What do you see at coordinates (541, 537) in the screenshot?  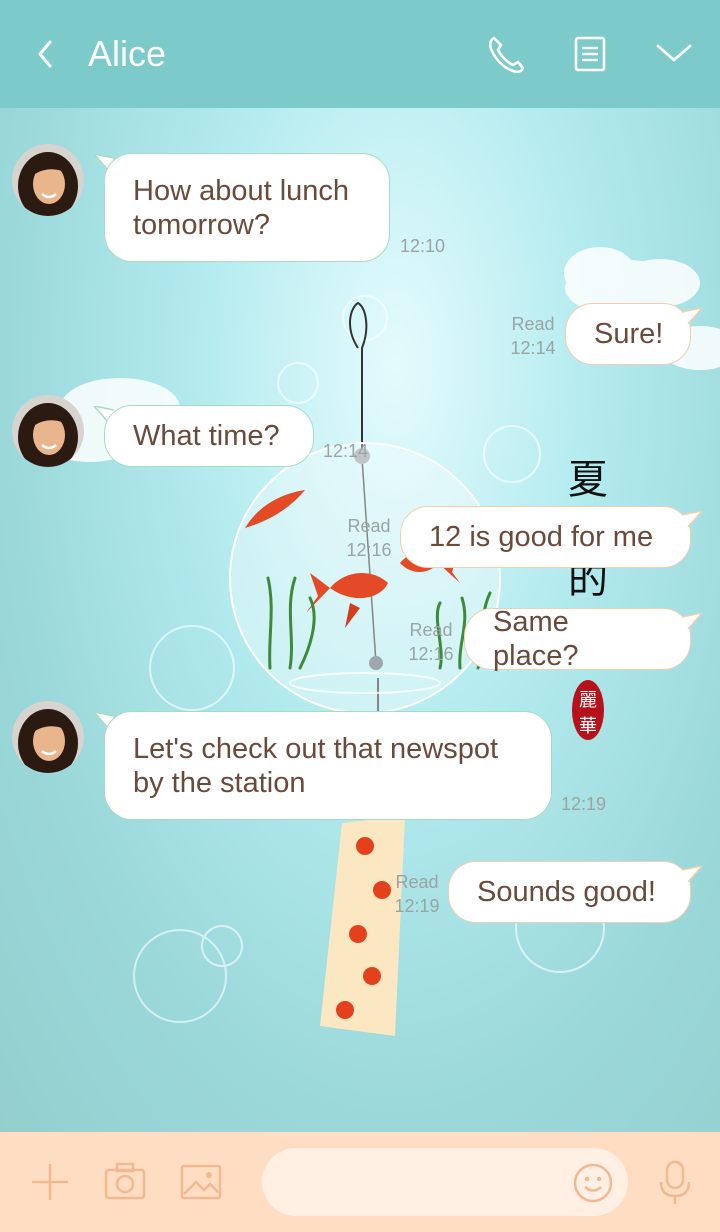 I see `message-text-line: 12 is good for me` at bounding box center [541, 537].